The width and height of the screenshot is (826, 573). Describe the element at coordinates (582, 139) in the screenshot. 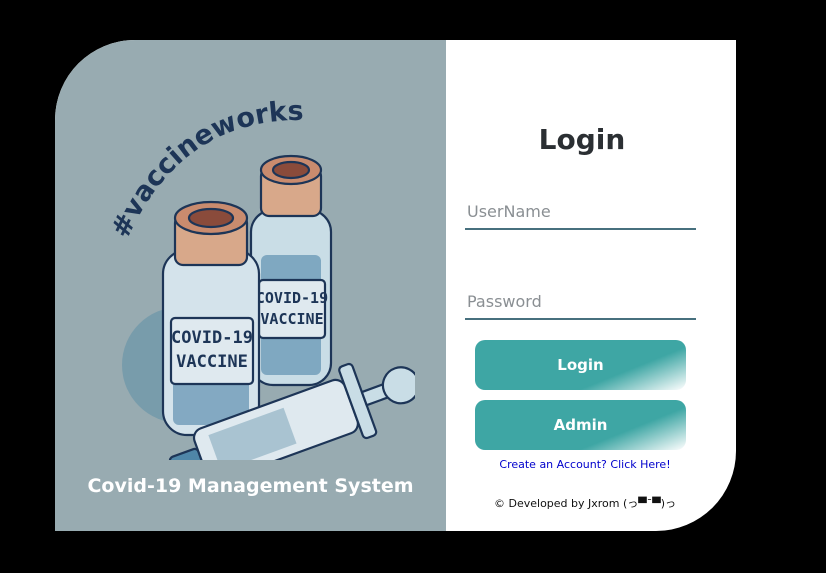

I see `login-title: Login` at that location.